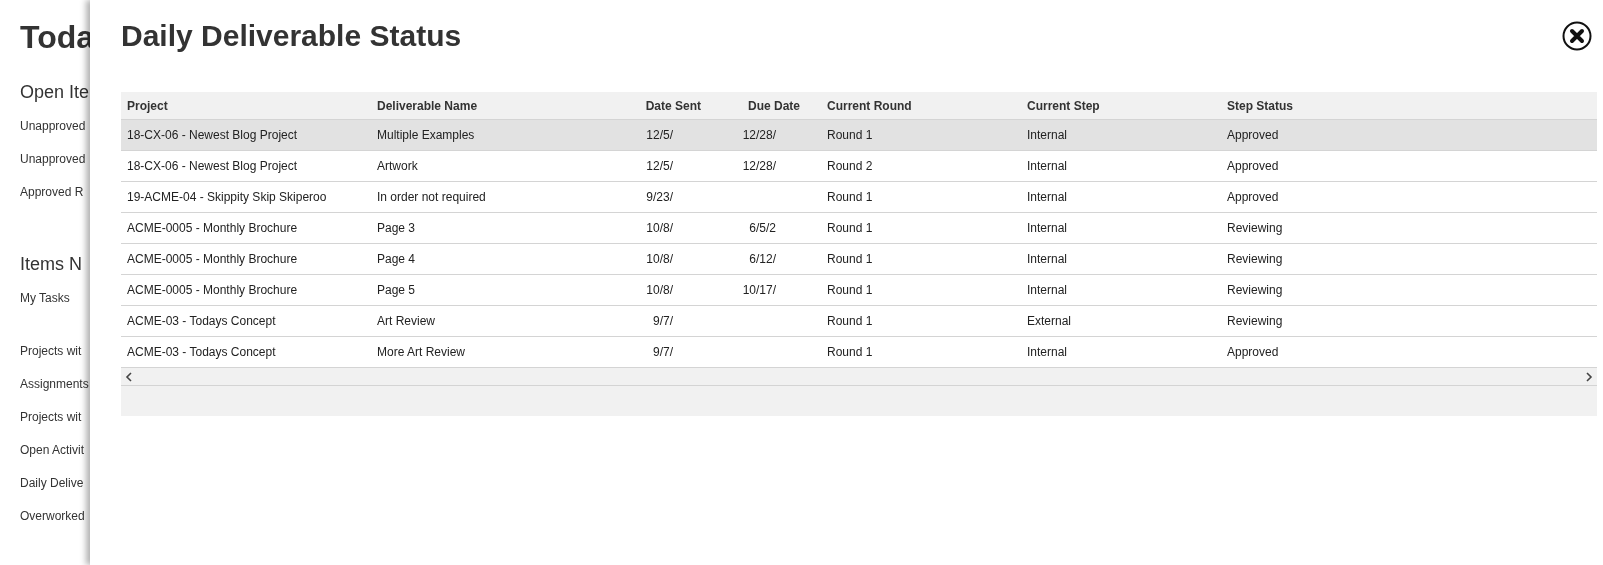  Describe the element at coordinates (396, 228) in the screenshot. I see `table-cell: Page 3` at that location.